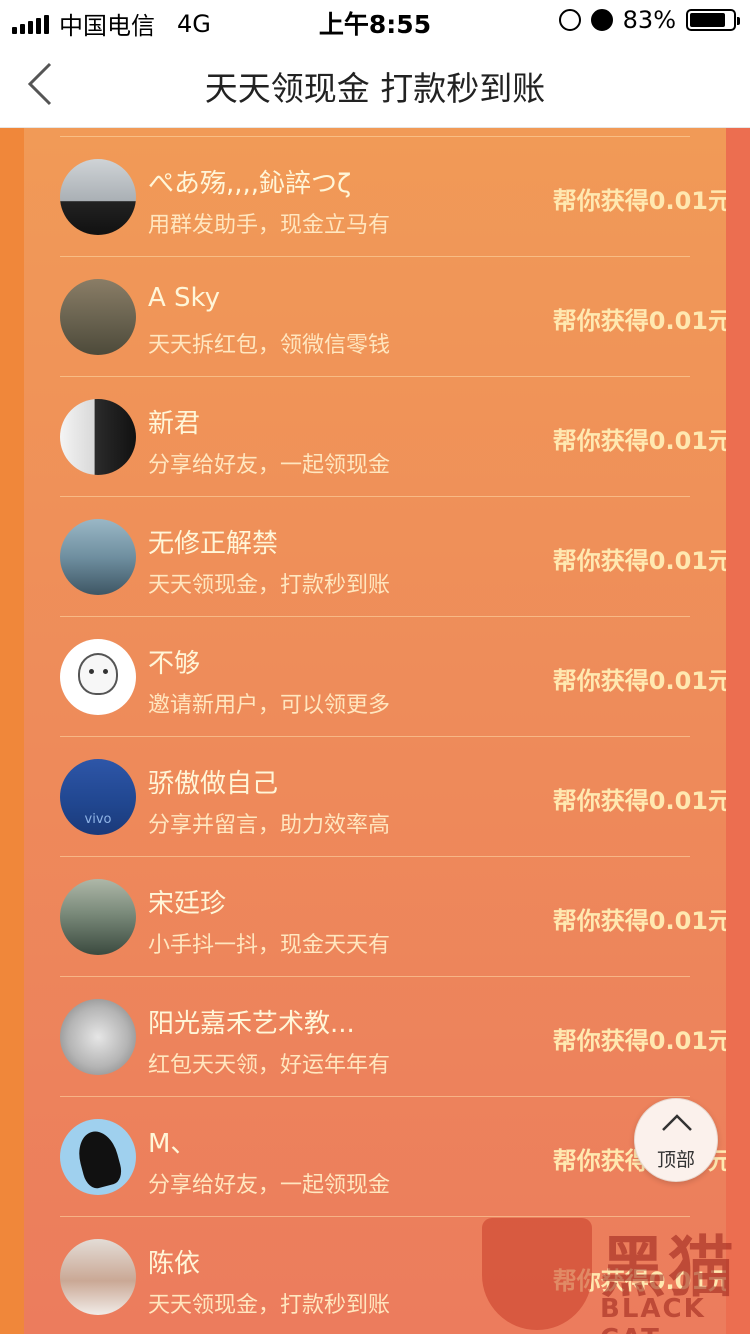 The height and width of the screenshot is (1334, 750). What do you see at coordinates (649, 20) in the screenshot?
I see `battery-percent: 83%` at bounding box center [649, 20].